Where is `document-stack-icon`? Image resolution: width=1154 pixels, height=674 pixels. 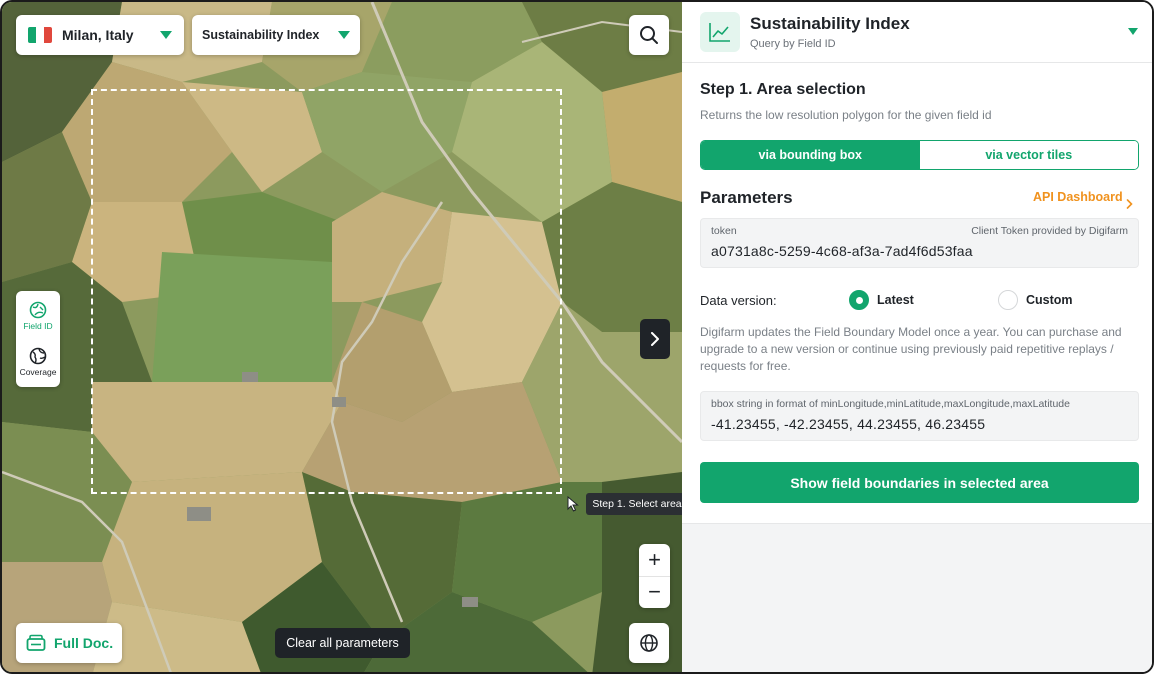
document-stack-icon is located at coordinates (36, 642).